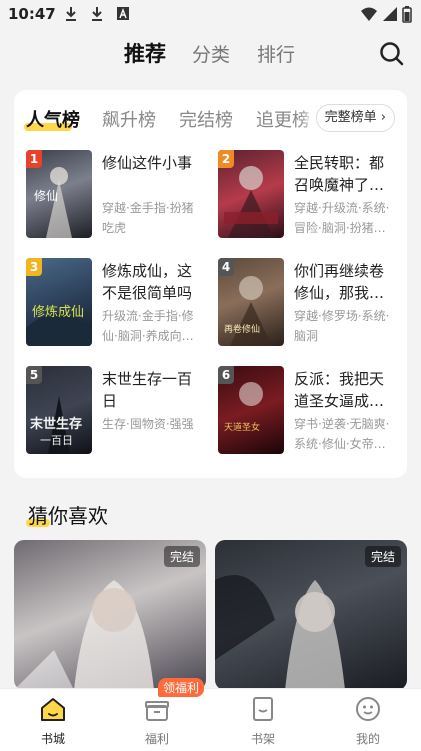 The image size is (421, 751). Describe the element at coordinates (276, 53) in the screenshot. I see `tab-ranking: 排行` at that location.